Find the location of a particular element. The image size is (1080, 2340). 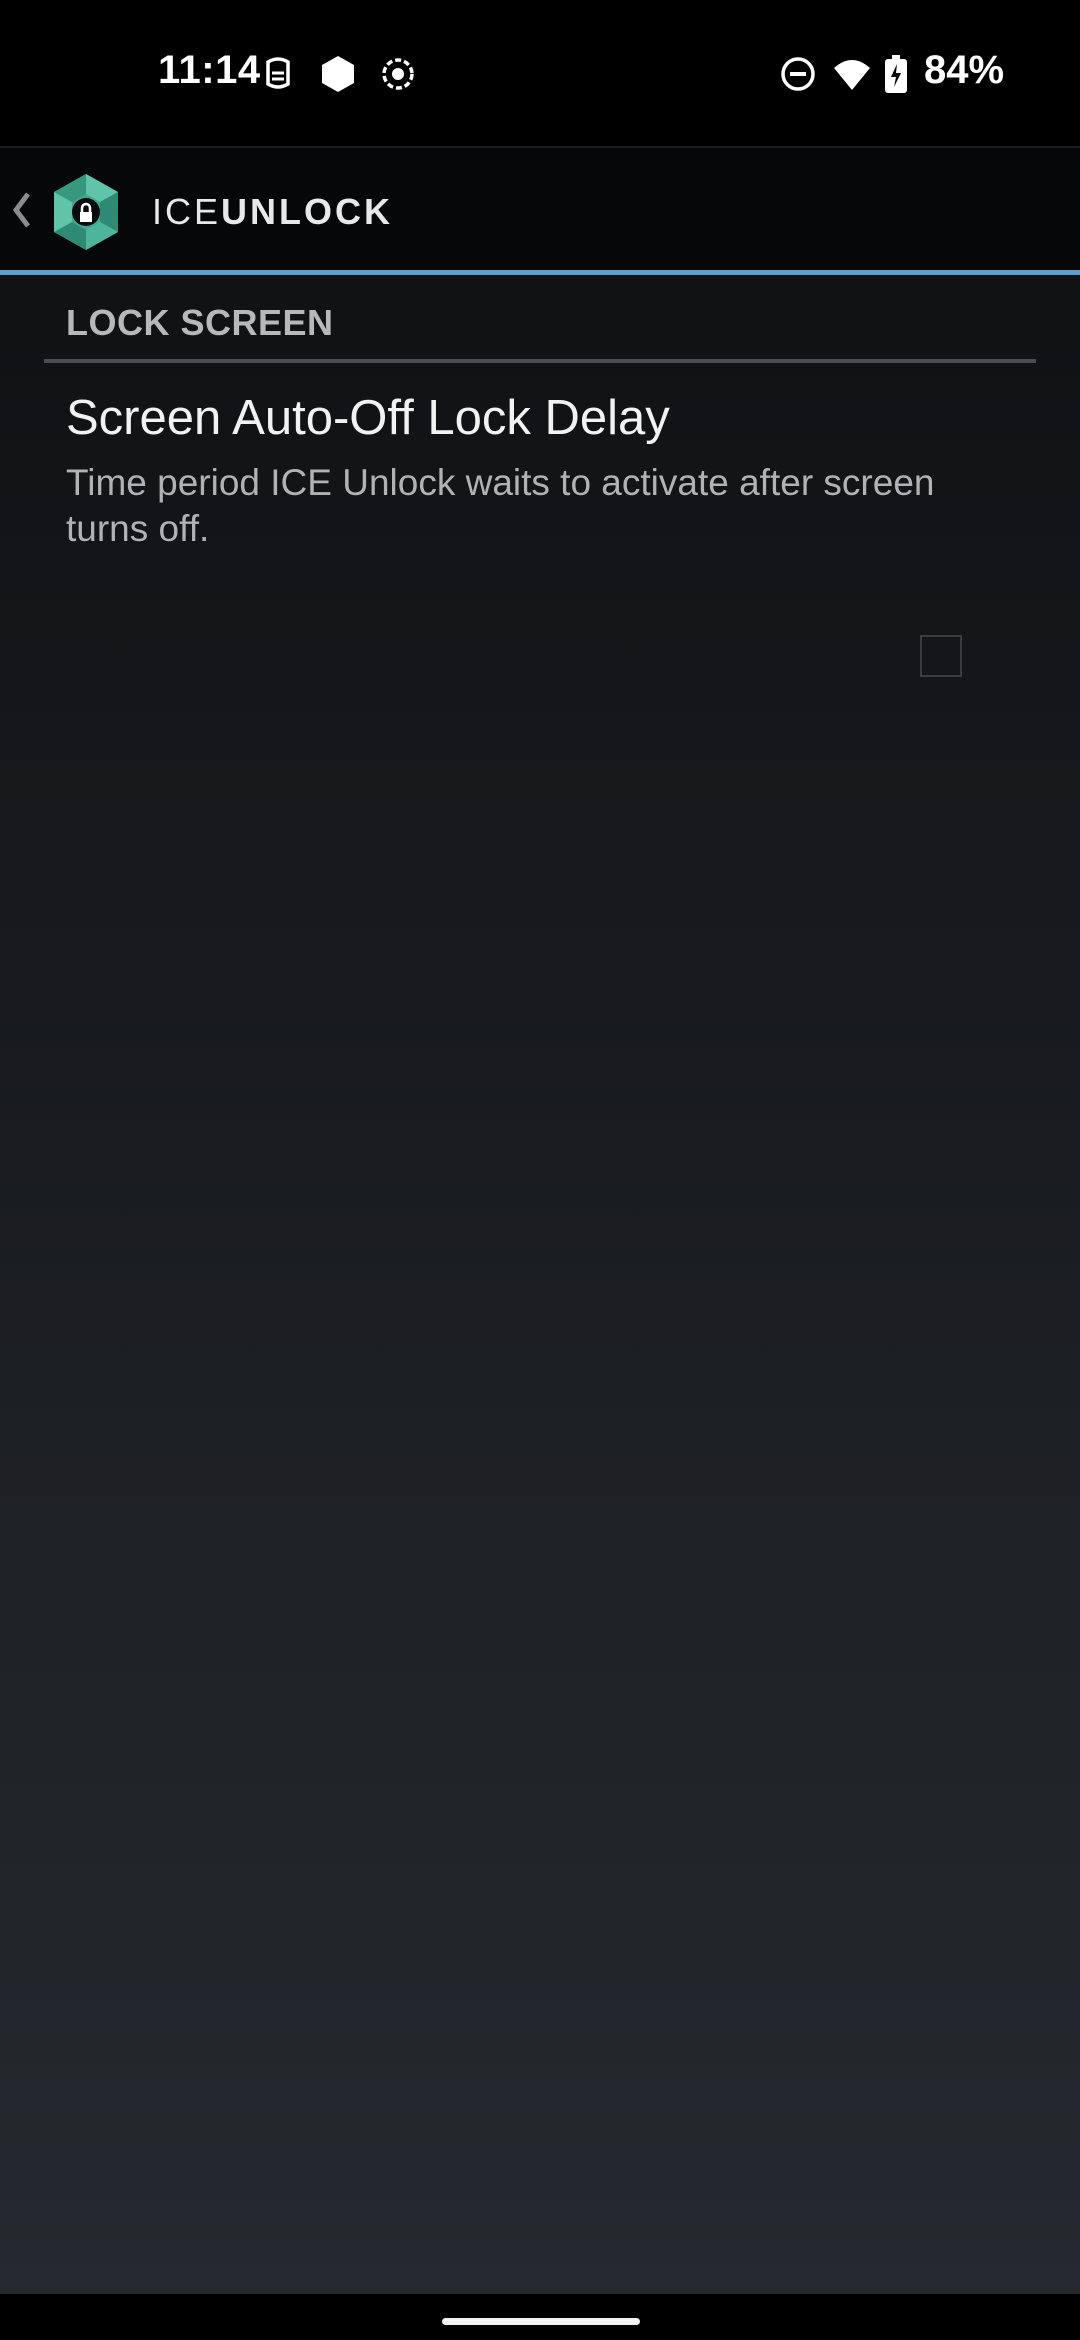

app-title: ICEUNLOCK is located at coordinates (272, 212).